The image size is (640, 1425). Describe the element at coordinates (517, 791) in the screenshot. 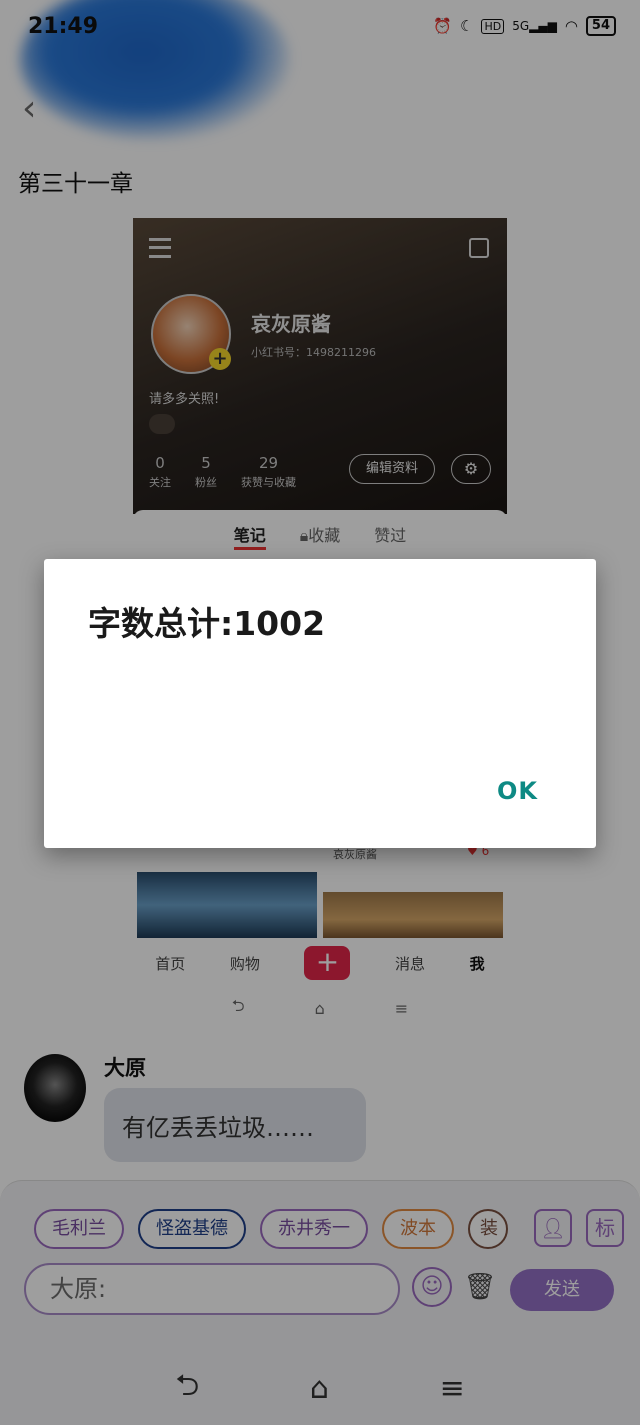

I see `ok-button: OK` at that location.